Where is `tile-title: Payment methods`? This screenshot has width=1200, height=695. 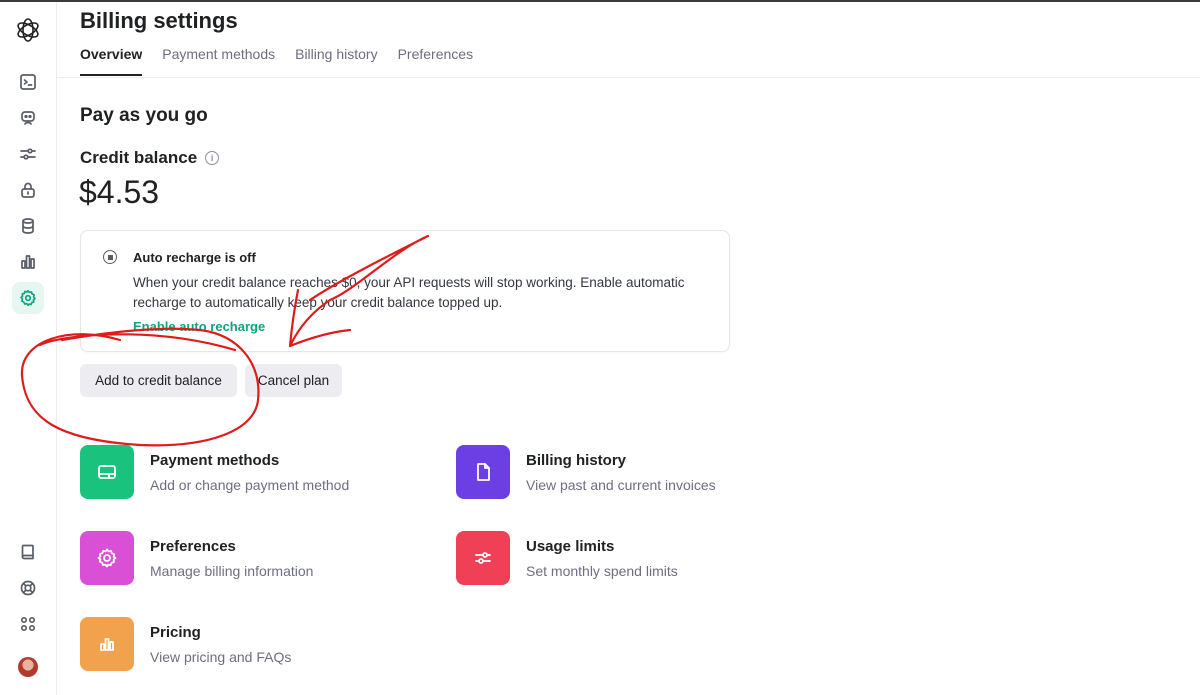
tile-title: Payment methods is located at coordinates (215, 460).